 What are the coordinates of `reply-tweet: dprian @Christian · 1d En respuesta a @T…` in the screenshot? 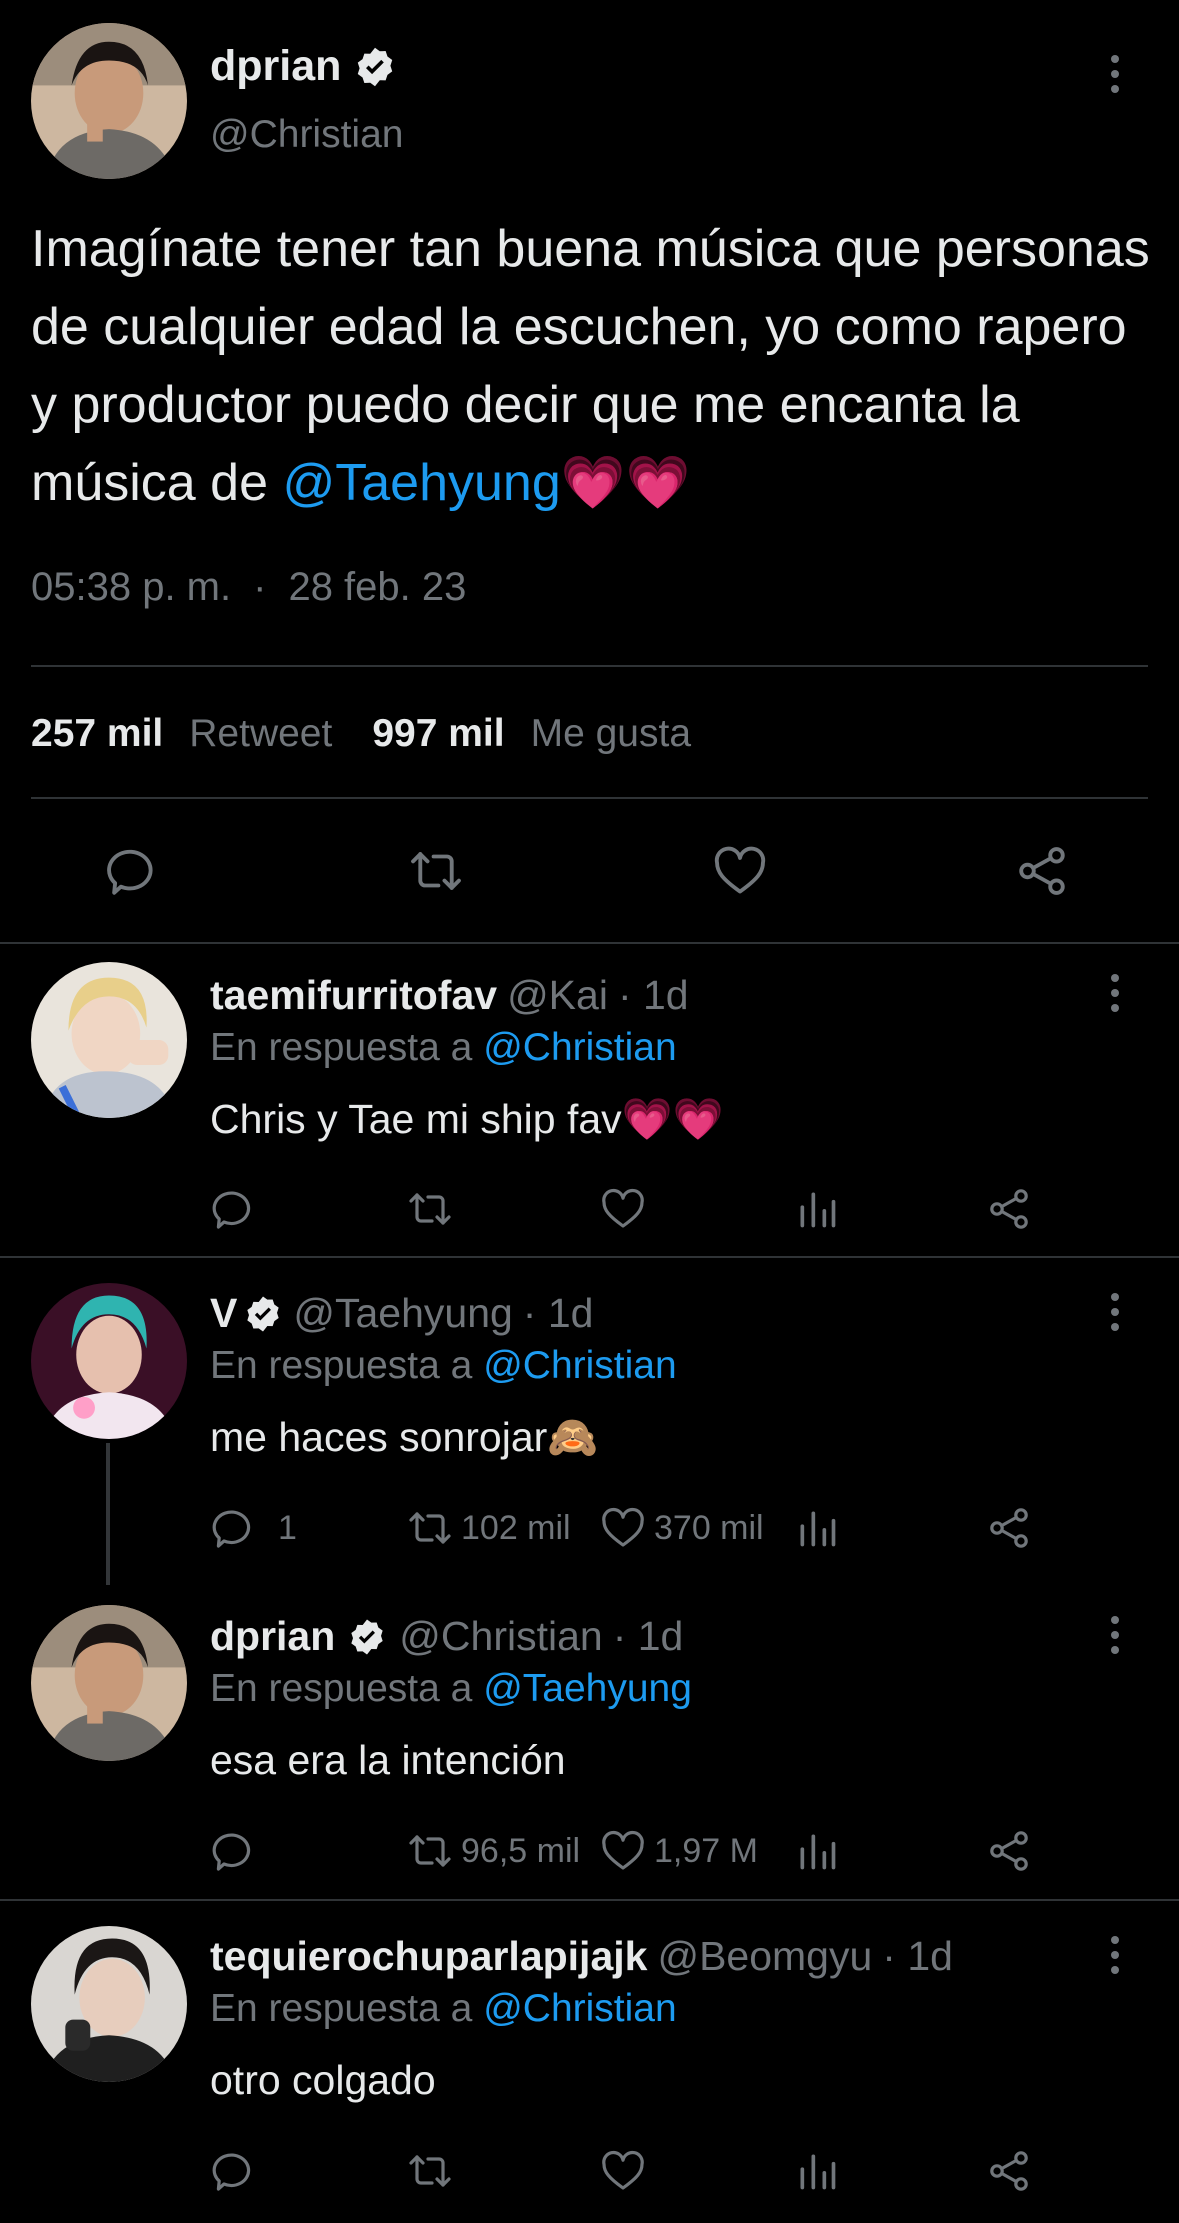 It's located at (589, 1741).